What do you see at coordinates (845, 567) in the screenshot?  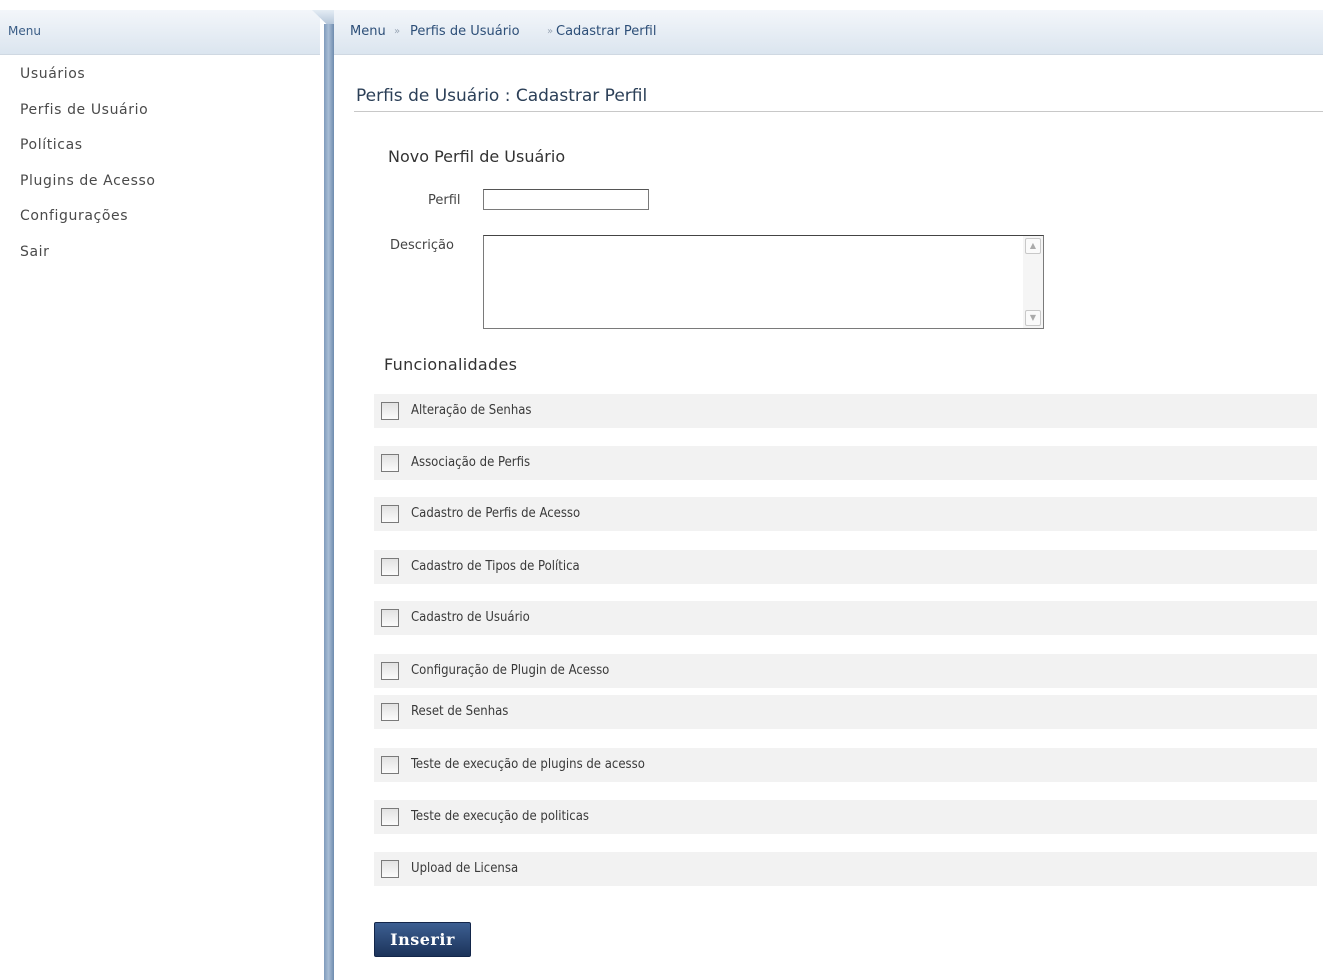 I see `funcionalidade-row: Cadastro de Tipos de Política` at bounding box center [845, 567].